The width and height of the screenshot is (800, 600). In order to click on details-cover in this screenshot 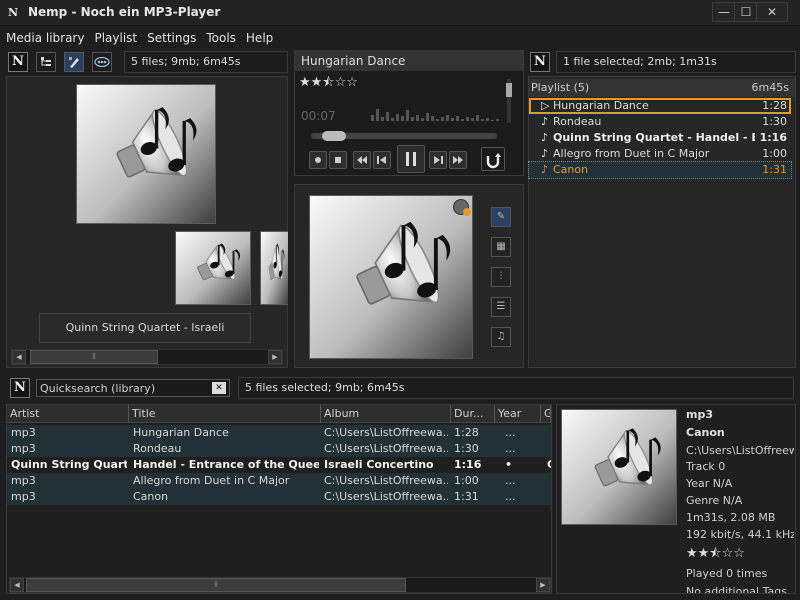, I will do `click(619, 467)`.